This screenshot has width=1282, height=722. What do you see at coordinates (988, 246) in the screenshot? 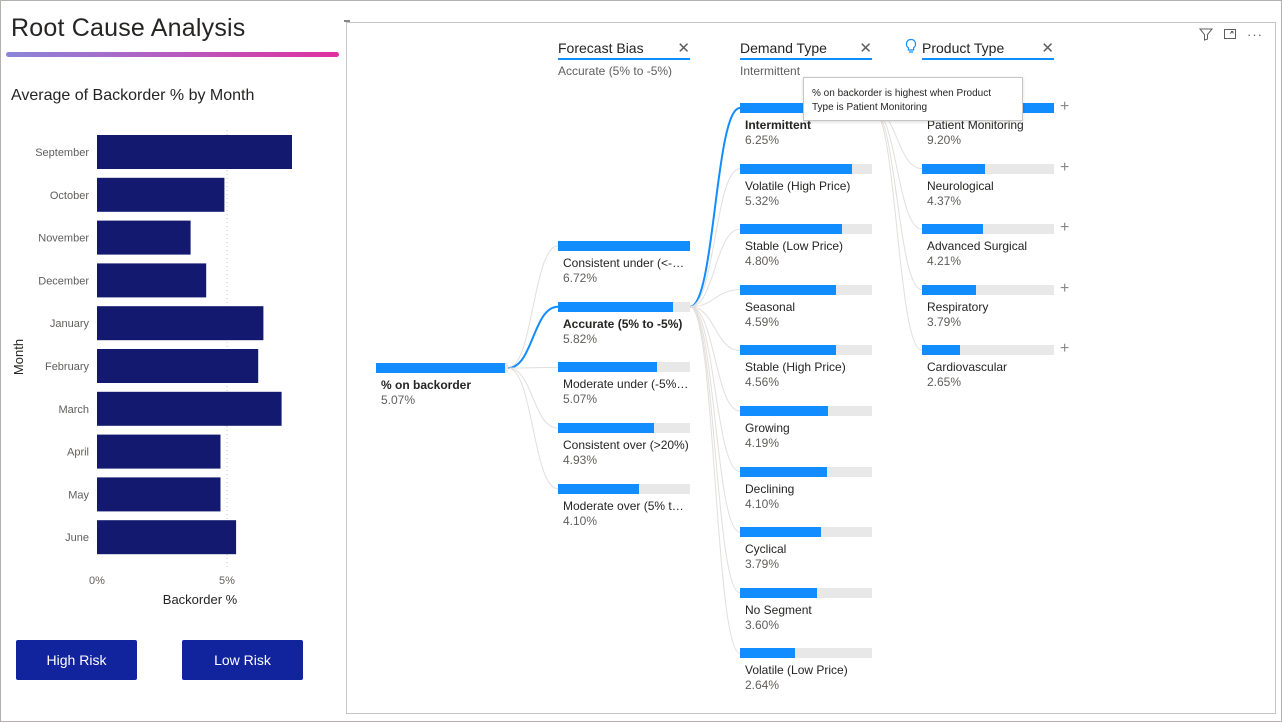
I see `tree-node: Advanced Surgical 4.21%` at bounding box center [988, 246].